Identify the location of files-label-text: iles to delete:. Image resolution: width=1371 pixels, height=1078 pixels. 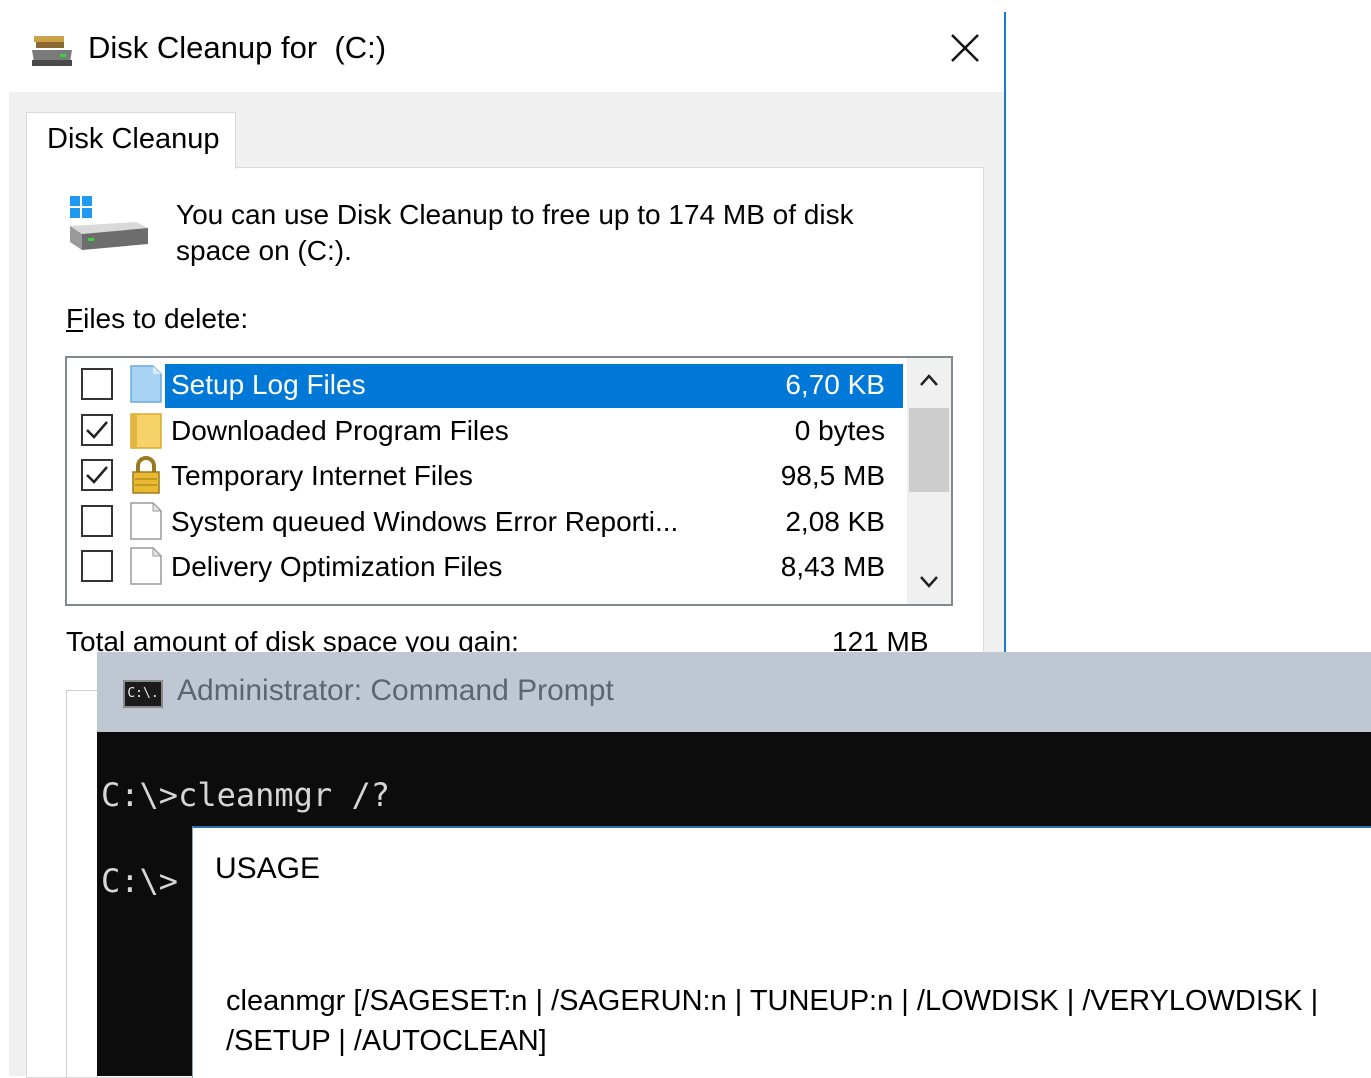
(166, 318).